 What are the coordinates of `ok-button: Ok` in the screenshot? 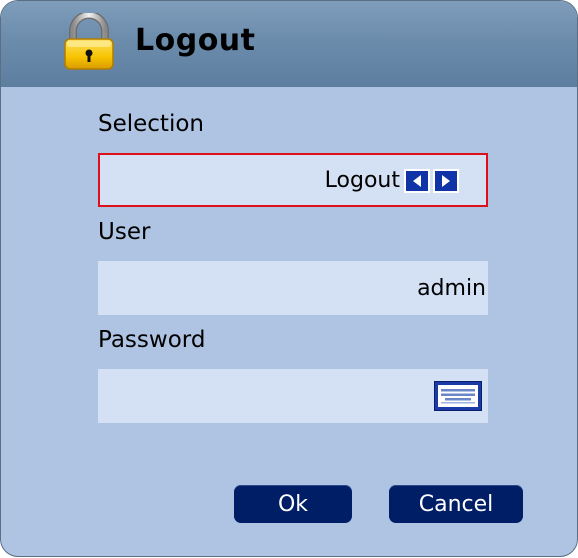 It's located at (293, 504).